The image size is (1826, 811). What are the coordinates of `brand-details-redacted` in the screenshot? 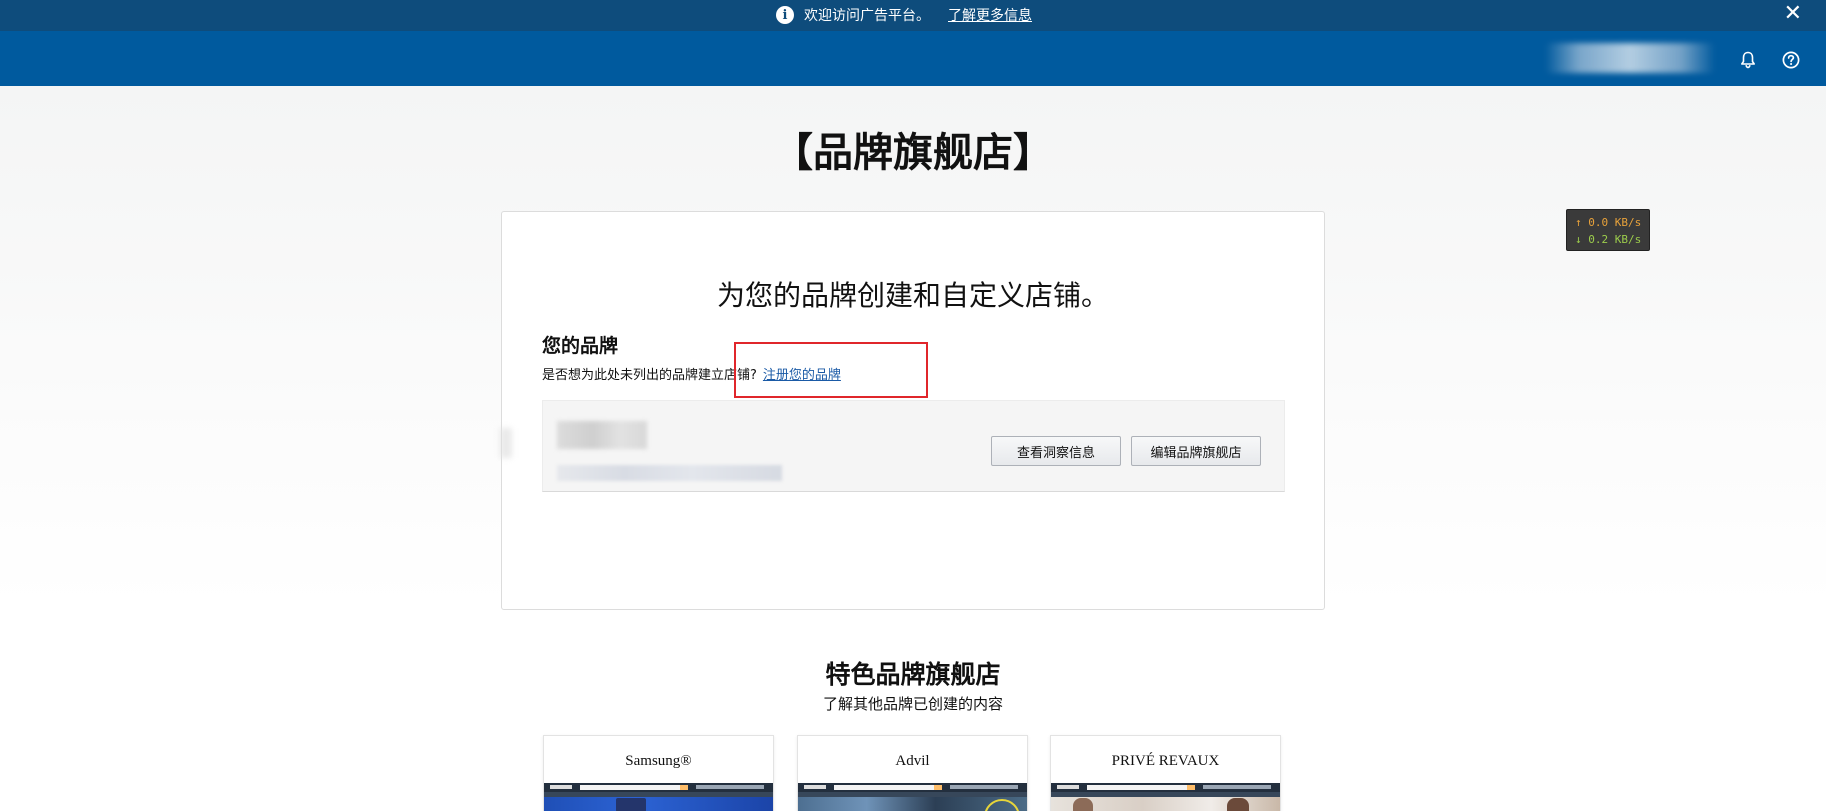 It's located at (669, 473).